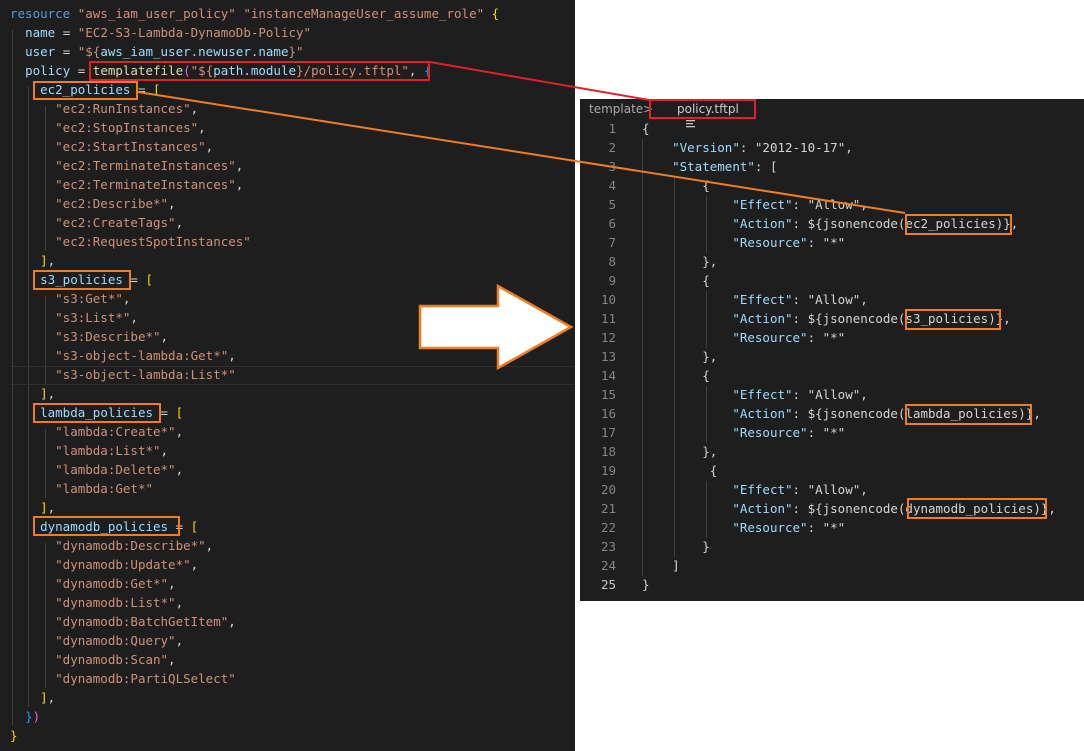  Describe the element at coordinates (92, 659) in the screenshot. I see `code-line: "dynamodb:Scan",` at that location.